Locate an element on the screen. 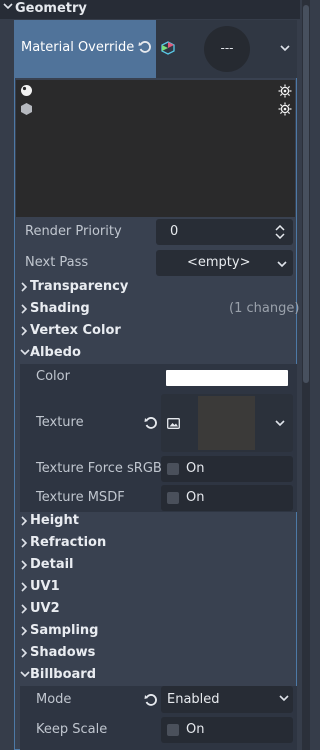  texture-force-srgb-label: Texture Force sRGB is located at coordinates (99, 468).